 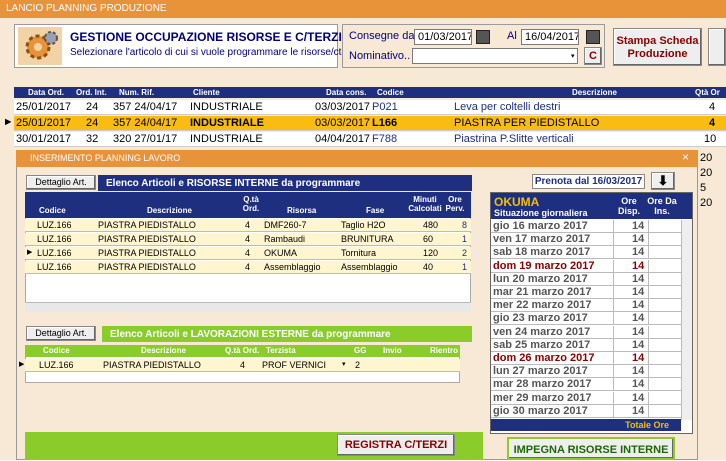 I want to click on col-ord-int: Ord. Int., so click(x=91, y=92).